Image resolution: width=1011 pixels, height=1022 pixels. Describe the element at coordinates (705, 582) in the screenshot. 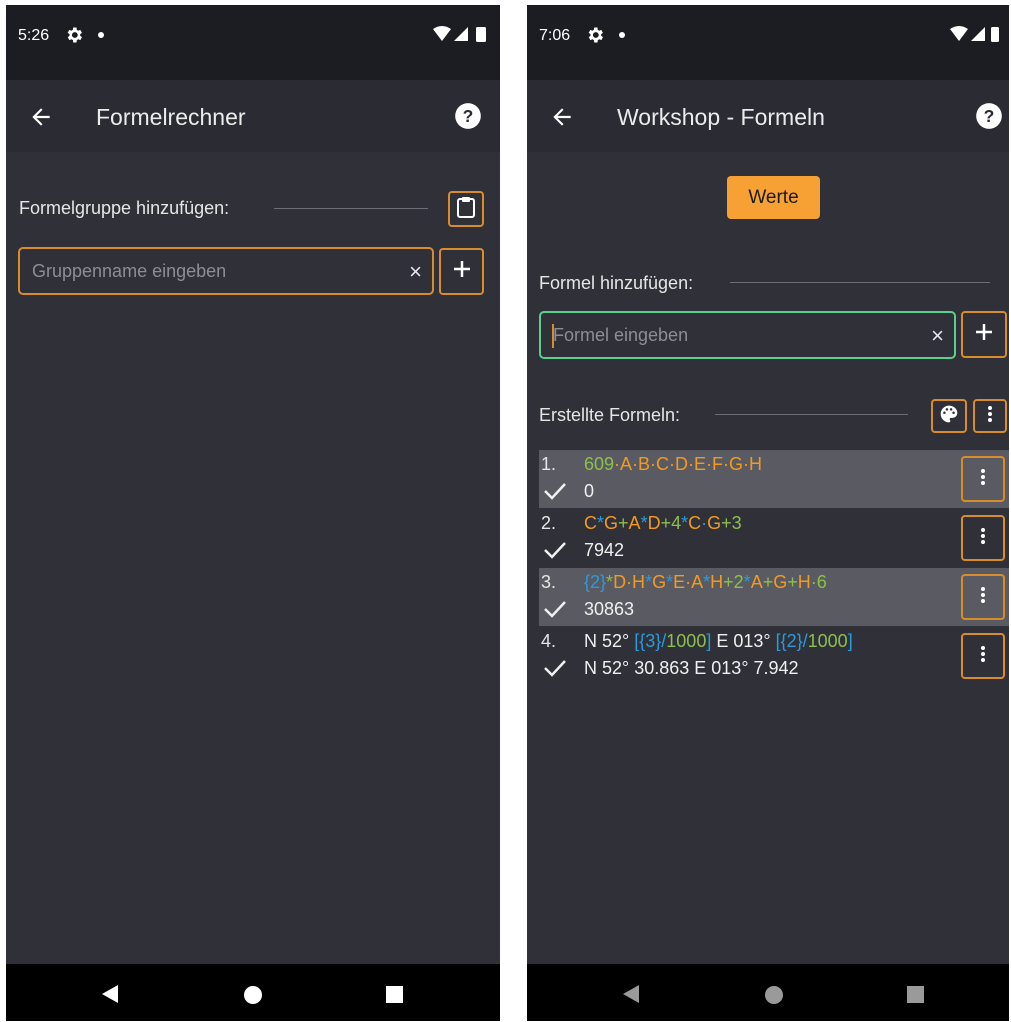

I see `formula-expression: {2}*D·H*G*E·A*H+2*A+G+H·6` at that location.